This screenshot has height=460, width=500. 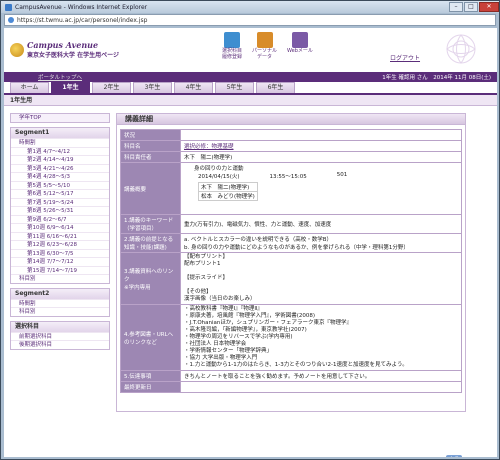 What do you see at coordinates (250, 77) in the screenshot?
I see `user-bar: ポータルトップへ 1年生 確認用 さん 2014年 11月 08日(土)` at bounding box center [250, 77].